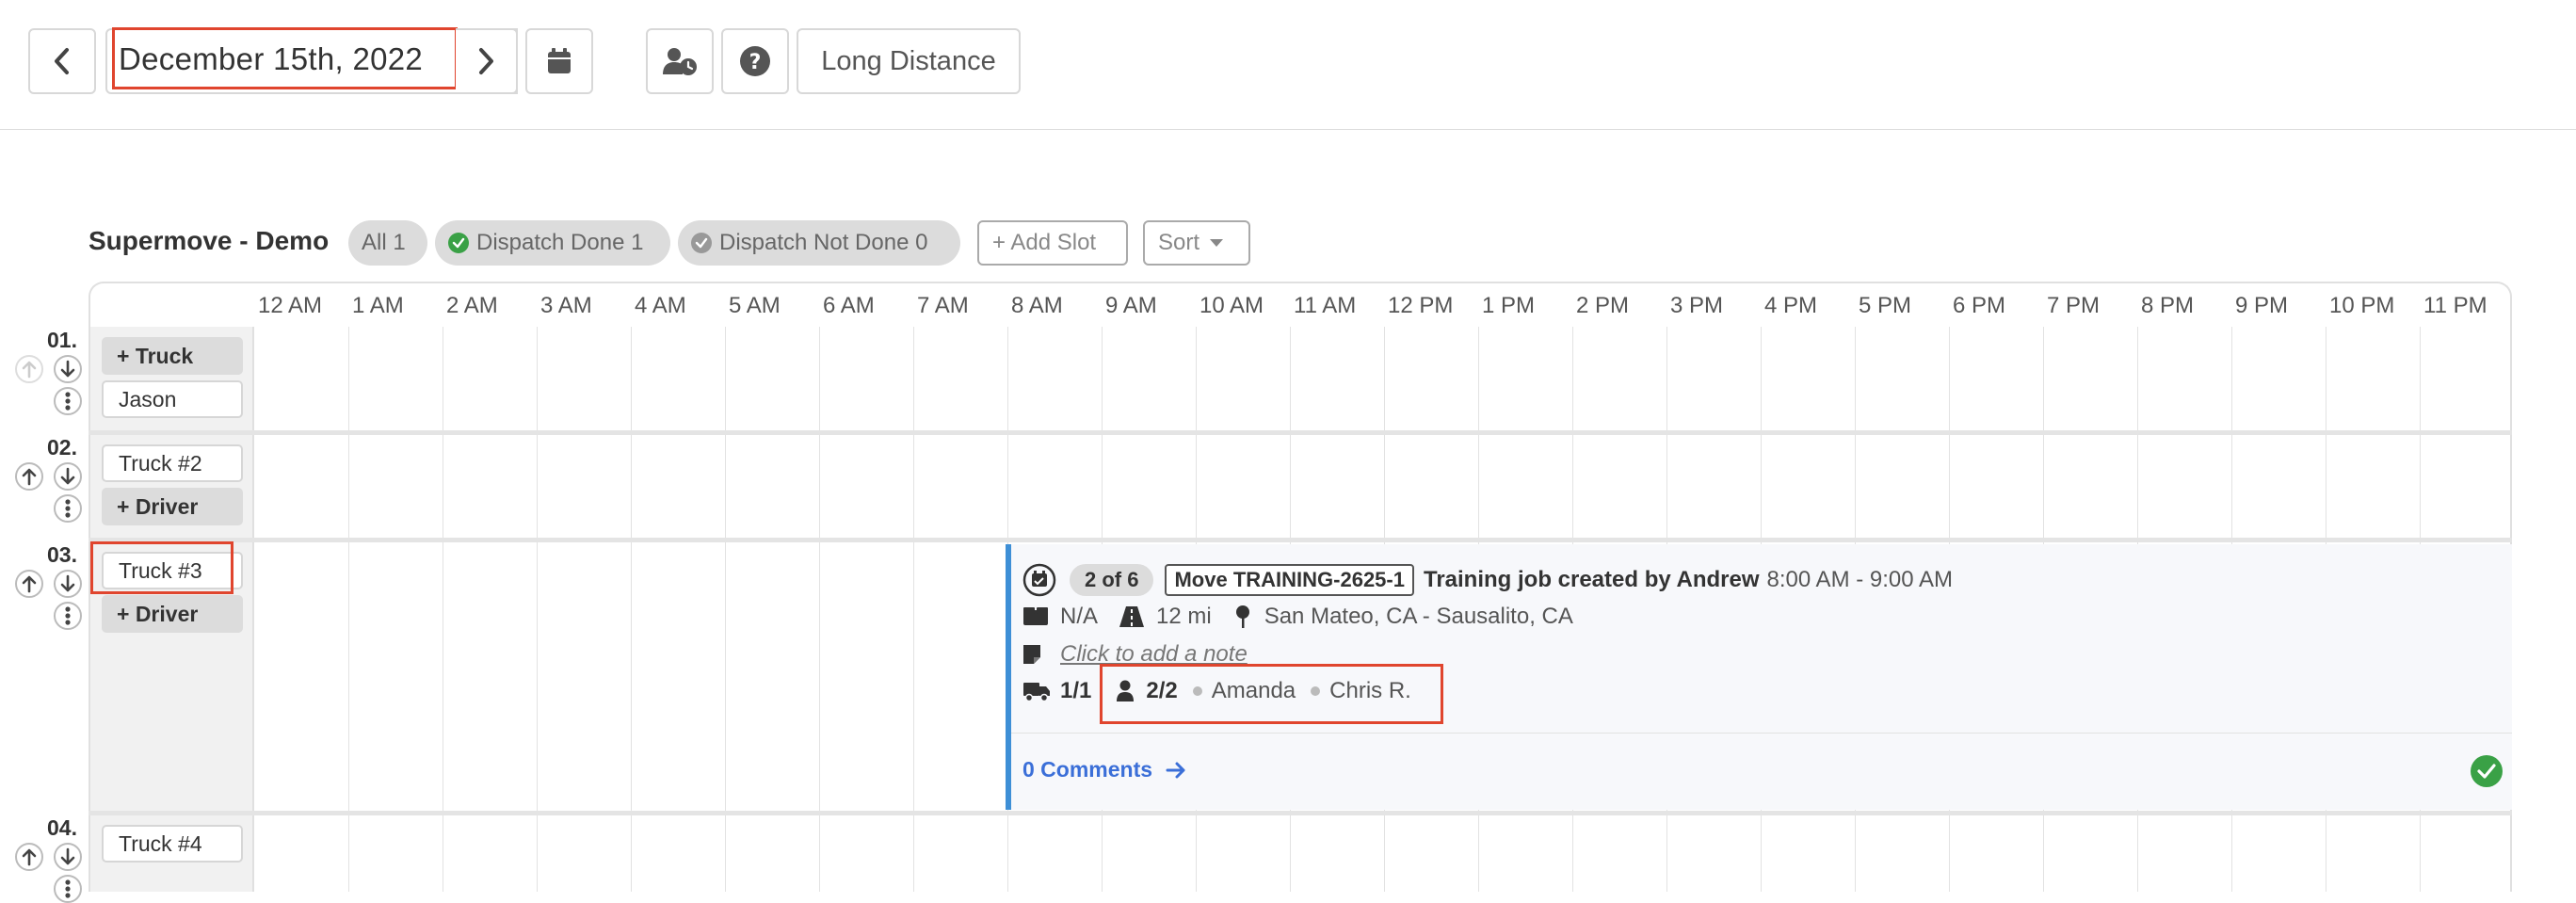 This screenshot has height=903, width=2576. Describe the element at coordinates (172, 570) in the screenshot. I see `truck-chip-3: Truck #3` at that location.